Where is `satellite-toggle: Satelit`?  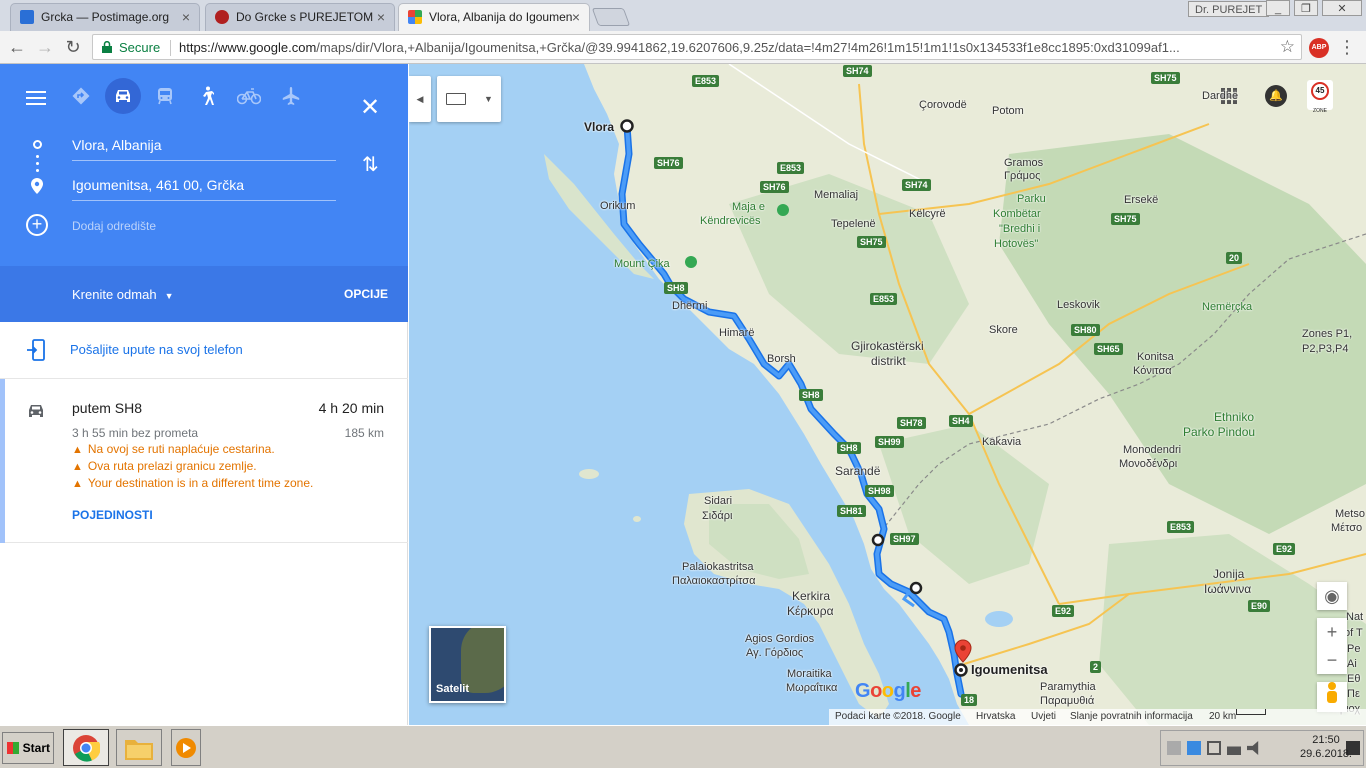
satellite-toggle: Satelit is located at coordinates (467, 664).